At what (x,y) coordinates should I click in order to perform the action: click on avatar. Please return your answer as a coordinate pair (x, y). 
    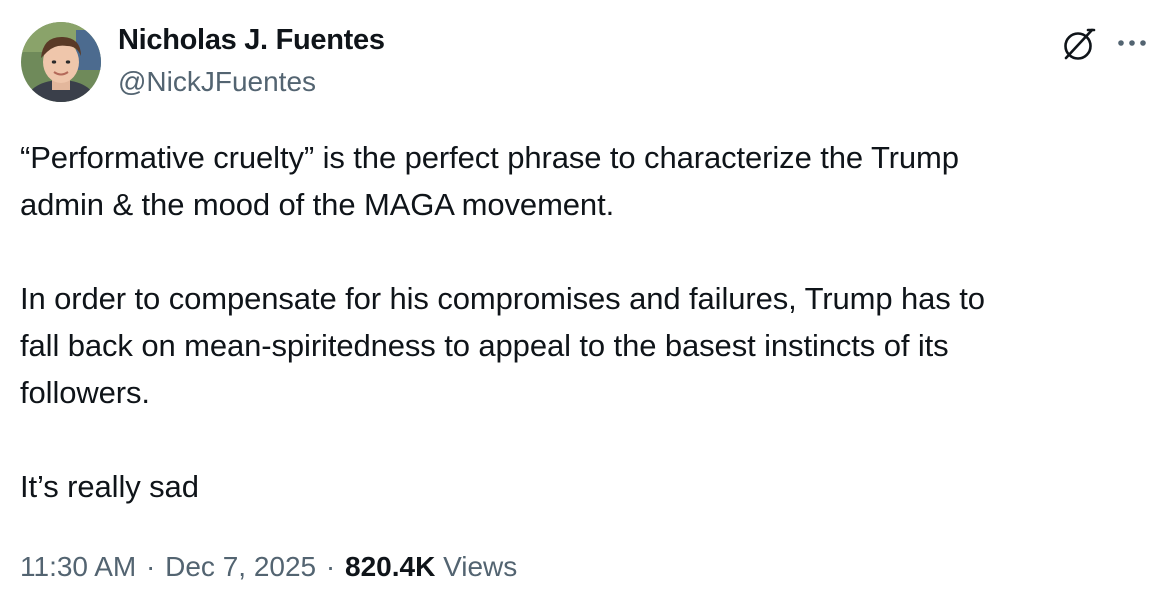
    Looking at the image, I should click on (61, 62).